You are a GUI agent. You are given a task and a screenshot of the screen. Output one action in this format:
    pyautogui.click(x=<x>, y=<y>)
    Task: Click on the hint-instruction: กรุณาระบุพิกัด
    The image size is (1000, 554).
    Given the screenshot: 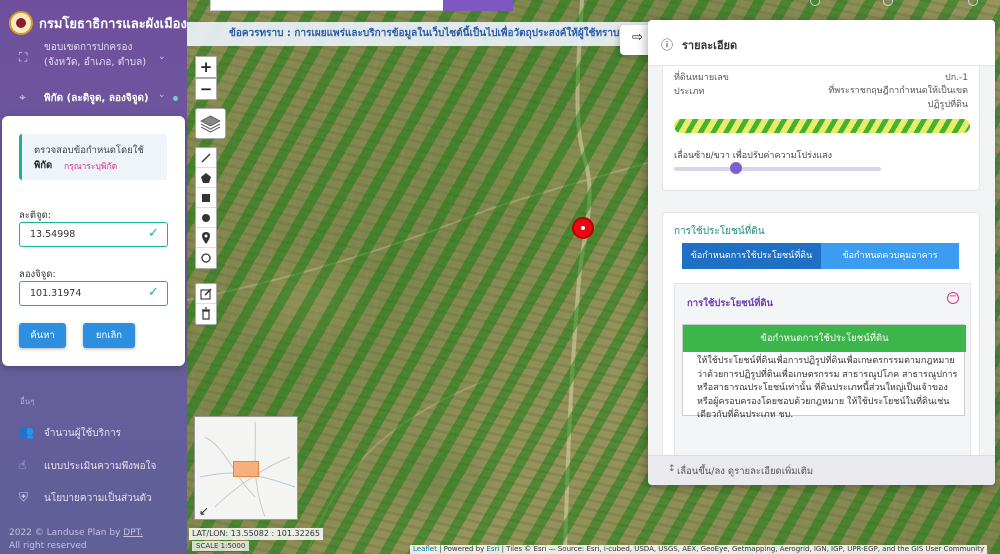 What is the action you would take?
    pyautogui.click(x=91, y=167)
    